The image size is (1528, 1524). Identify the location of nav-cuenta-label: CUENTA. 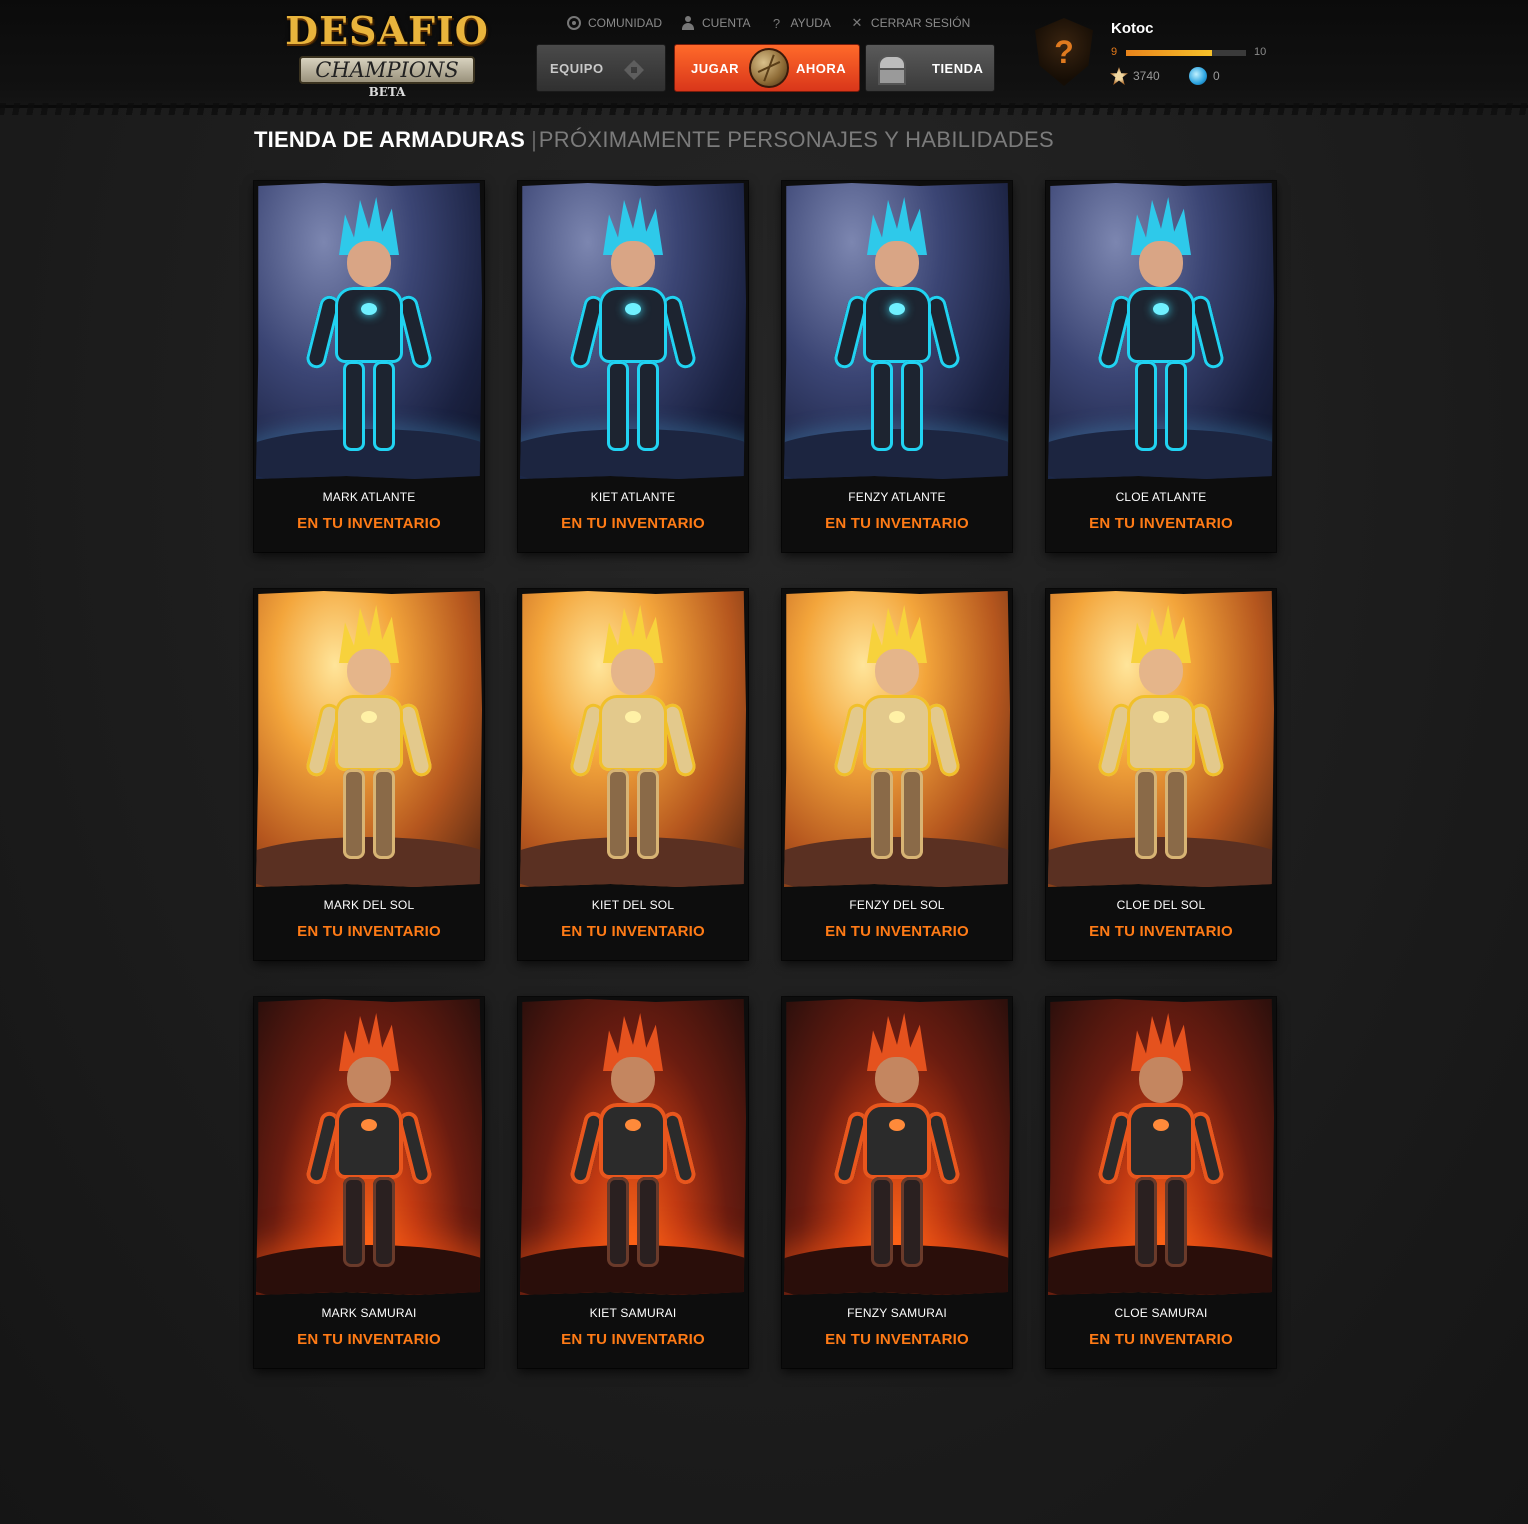
(726, 23).